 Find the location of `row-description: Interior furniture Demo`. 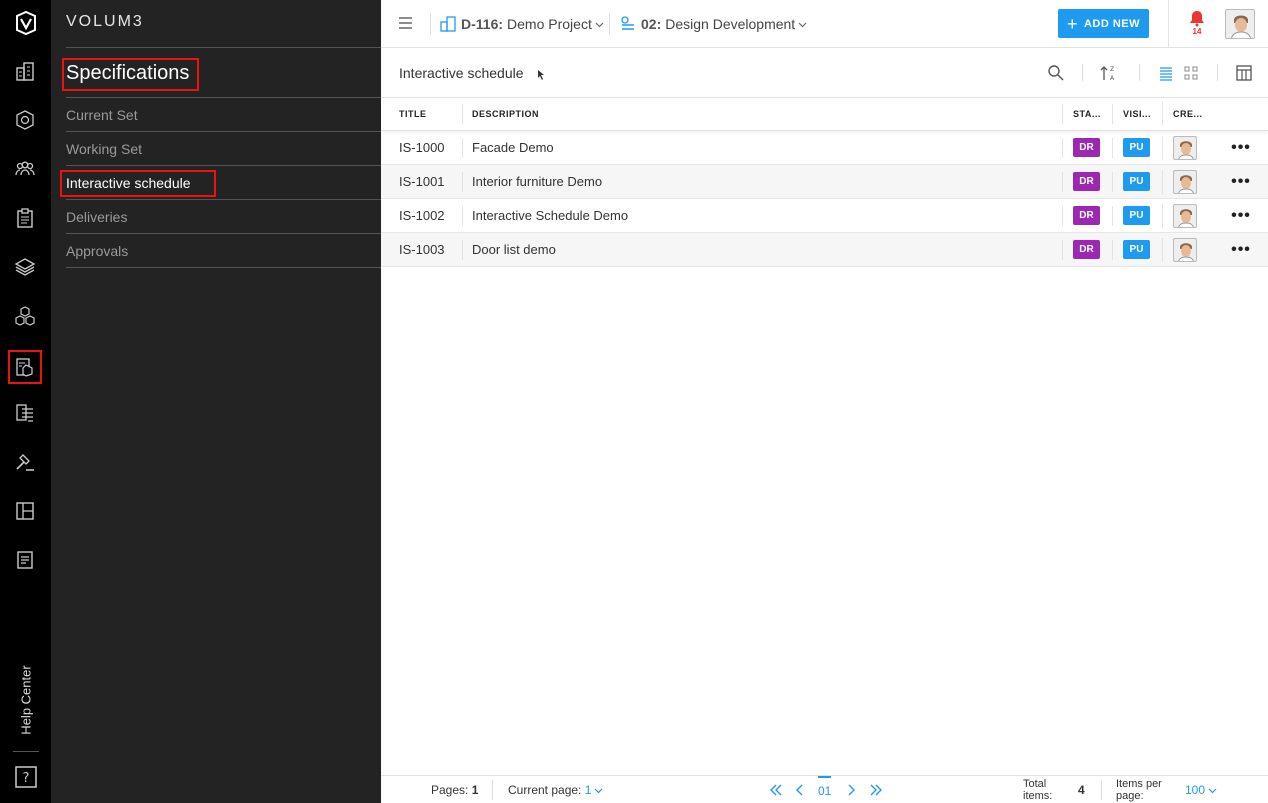

row-description: Interior furniture Demo is located at coordinates (762, 181).